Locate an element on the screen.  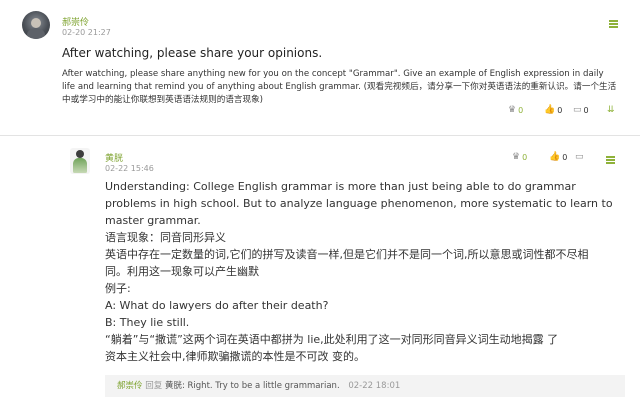
post-timestamp: 02-20 21:27 is located at coordinates (86, 32).